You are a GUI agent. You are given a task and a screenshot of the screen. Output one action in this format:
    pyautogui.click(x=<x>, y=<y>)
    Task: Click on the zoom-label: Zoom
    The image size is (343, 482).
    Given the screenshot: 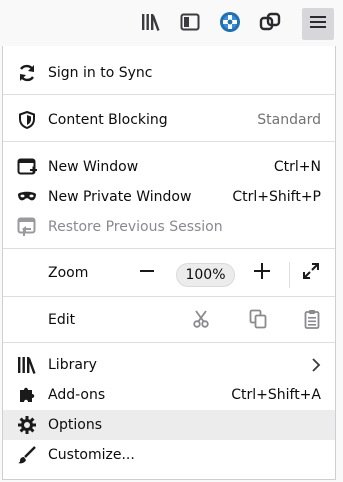 What is the action you would take?
    pyautogui.click(x=68, y=273)
    